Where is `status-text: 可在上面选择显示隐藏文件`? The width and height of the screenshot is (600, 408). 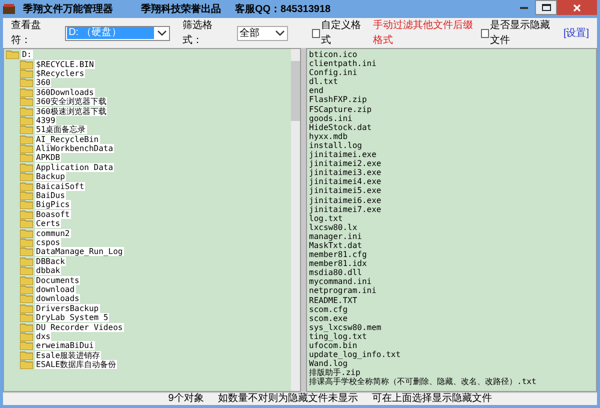
status-text: 可在上面选择显示隐藏文件 is located at coordinates (432, 399).